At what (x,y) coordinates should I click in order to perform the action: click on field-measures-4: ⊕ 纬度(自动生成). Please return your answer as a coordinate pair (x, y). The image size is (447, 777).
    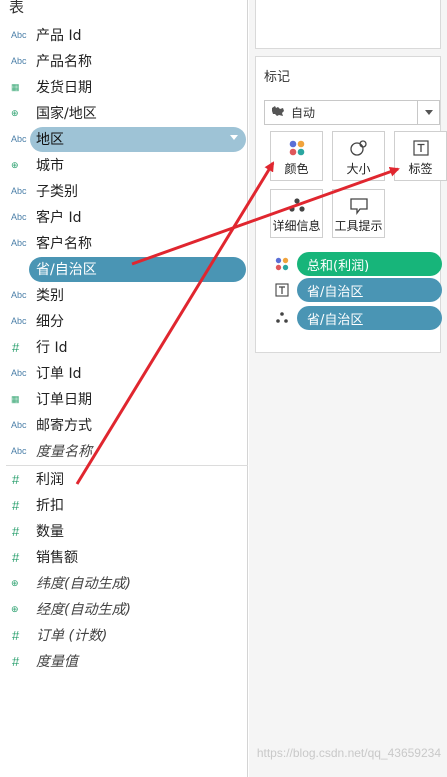
    Looking at the image, I should click on (124, 583).